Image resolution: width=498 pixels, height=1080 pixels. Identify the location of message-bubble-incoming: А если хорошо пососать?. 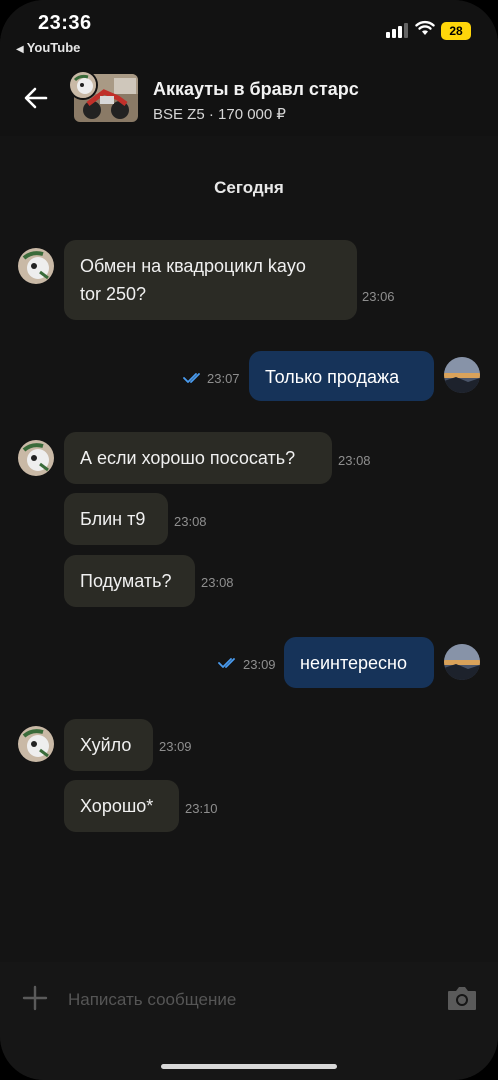
(198, 458).